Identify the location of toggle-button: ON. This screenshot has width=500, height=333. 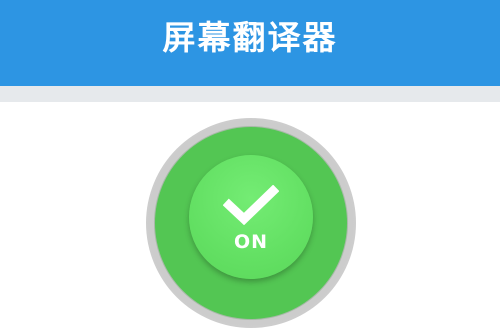
(251, 217).